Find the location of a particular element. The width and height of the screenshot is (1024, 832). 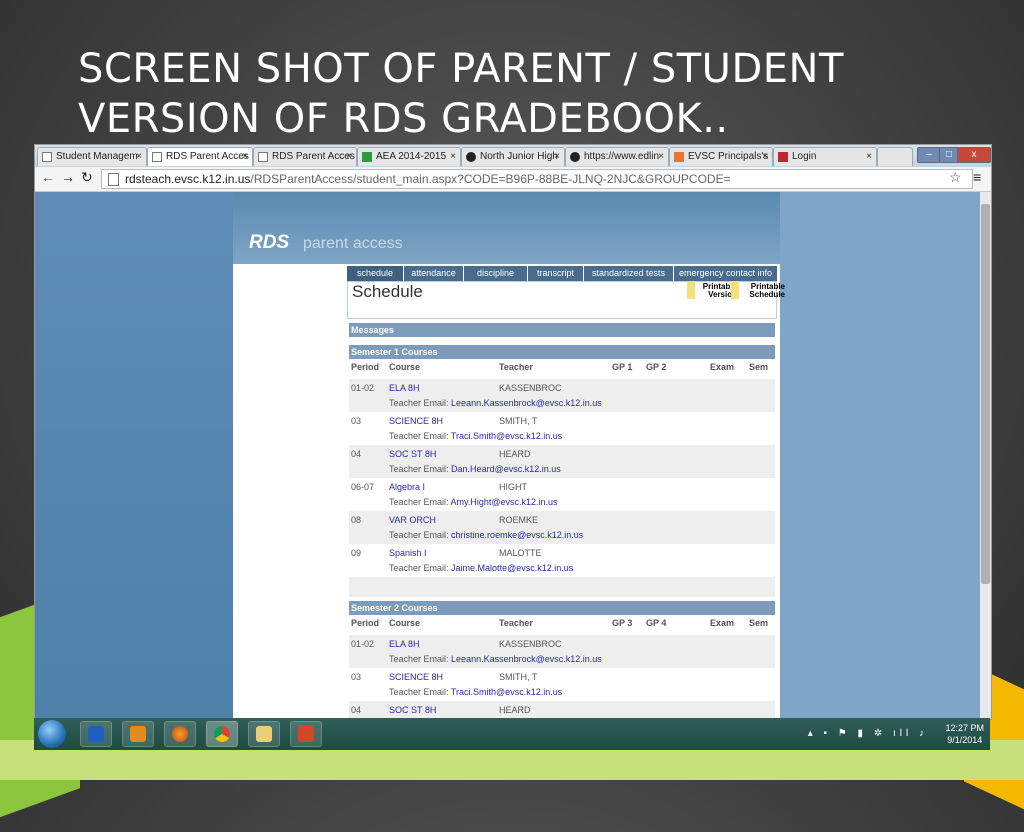

clock-date: 9/1/2014 is located at coordinates (965, 740).